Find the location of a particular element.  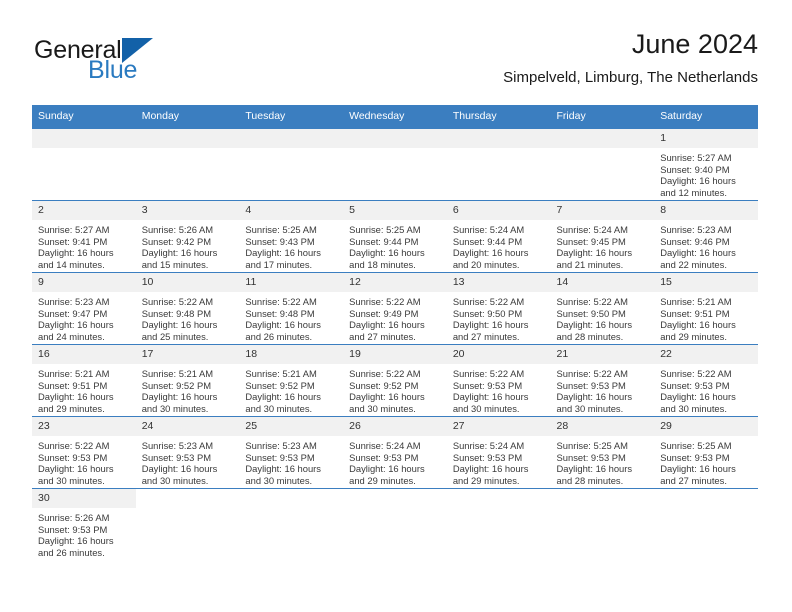

daylight-text: Daylight: 16 hours and 25 minutes. is located at coordinates (179, 330).